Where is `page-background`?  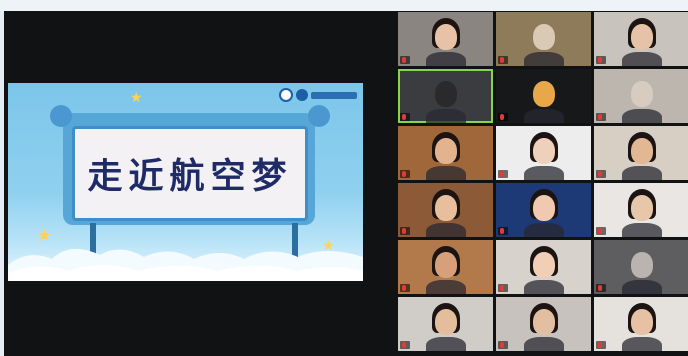
page-background is located at coordinates (344, 5).